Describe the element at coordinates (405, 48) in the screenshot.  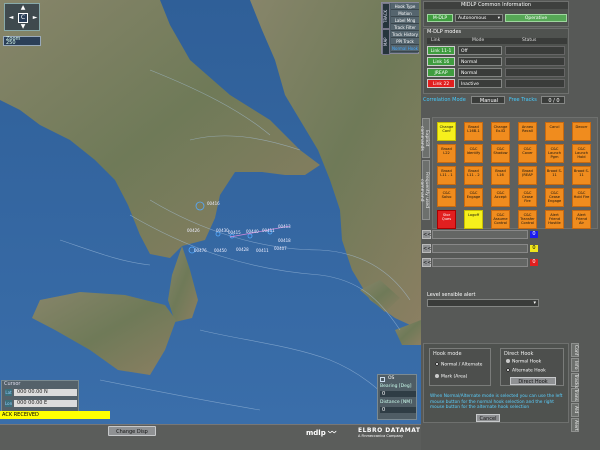
I see `menu-normal-hook: Normal Hook` at that location.